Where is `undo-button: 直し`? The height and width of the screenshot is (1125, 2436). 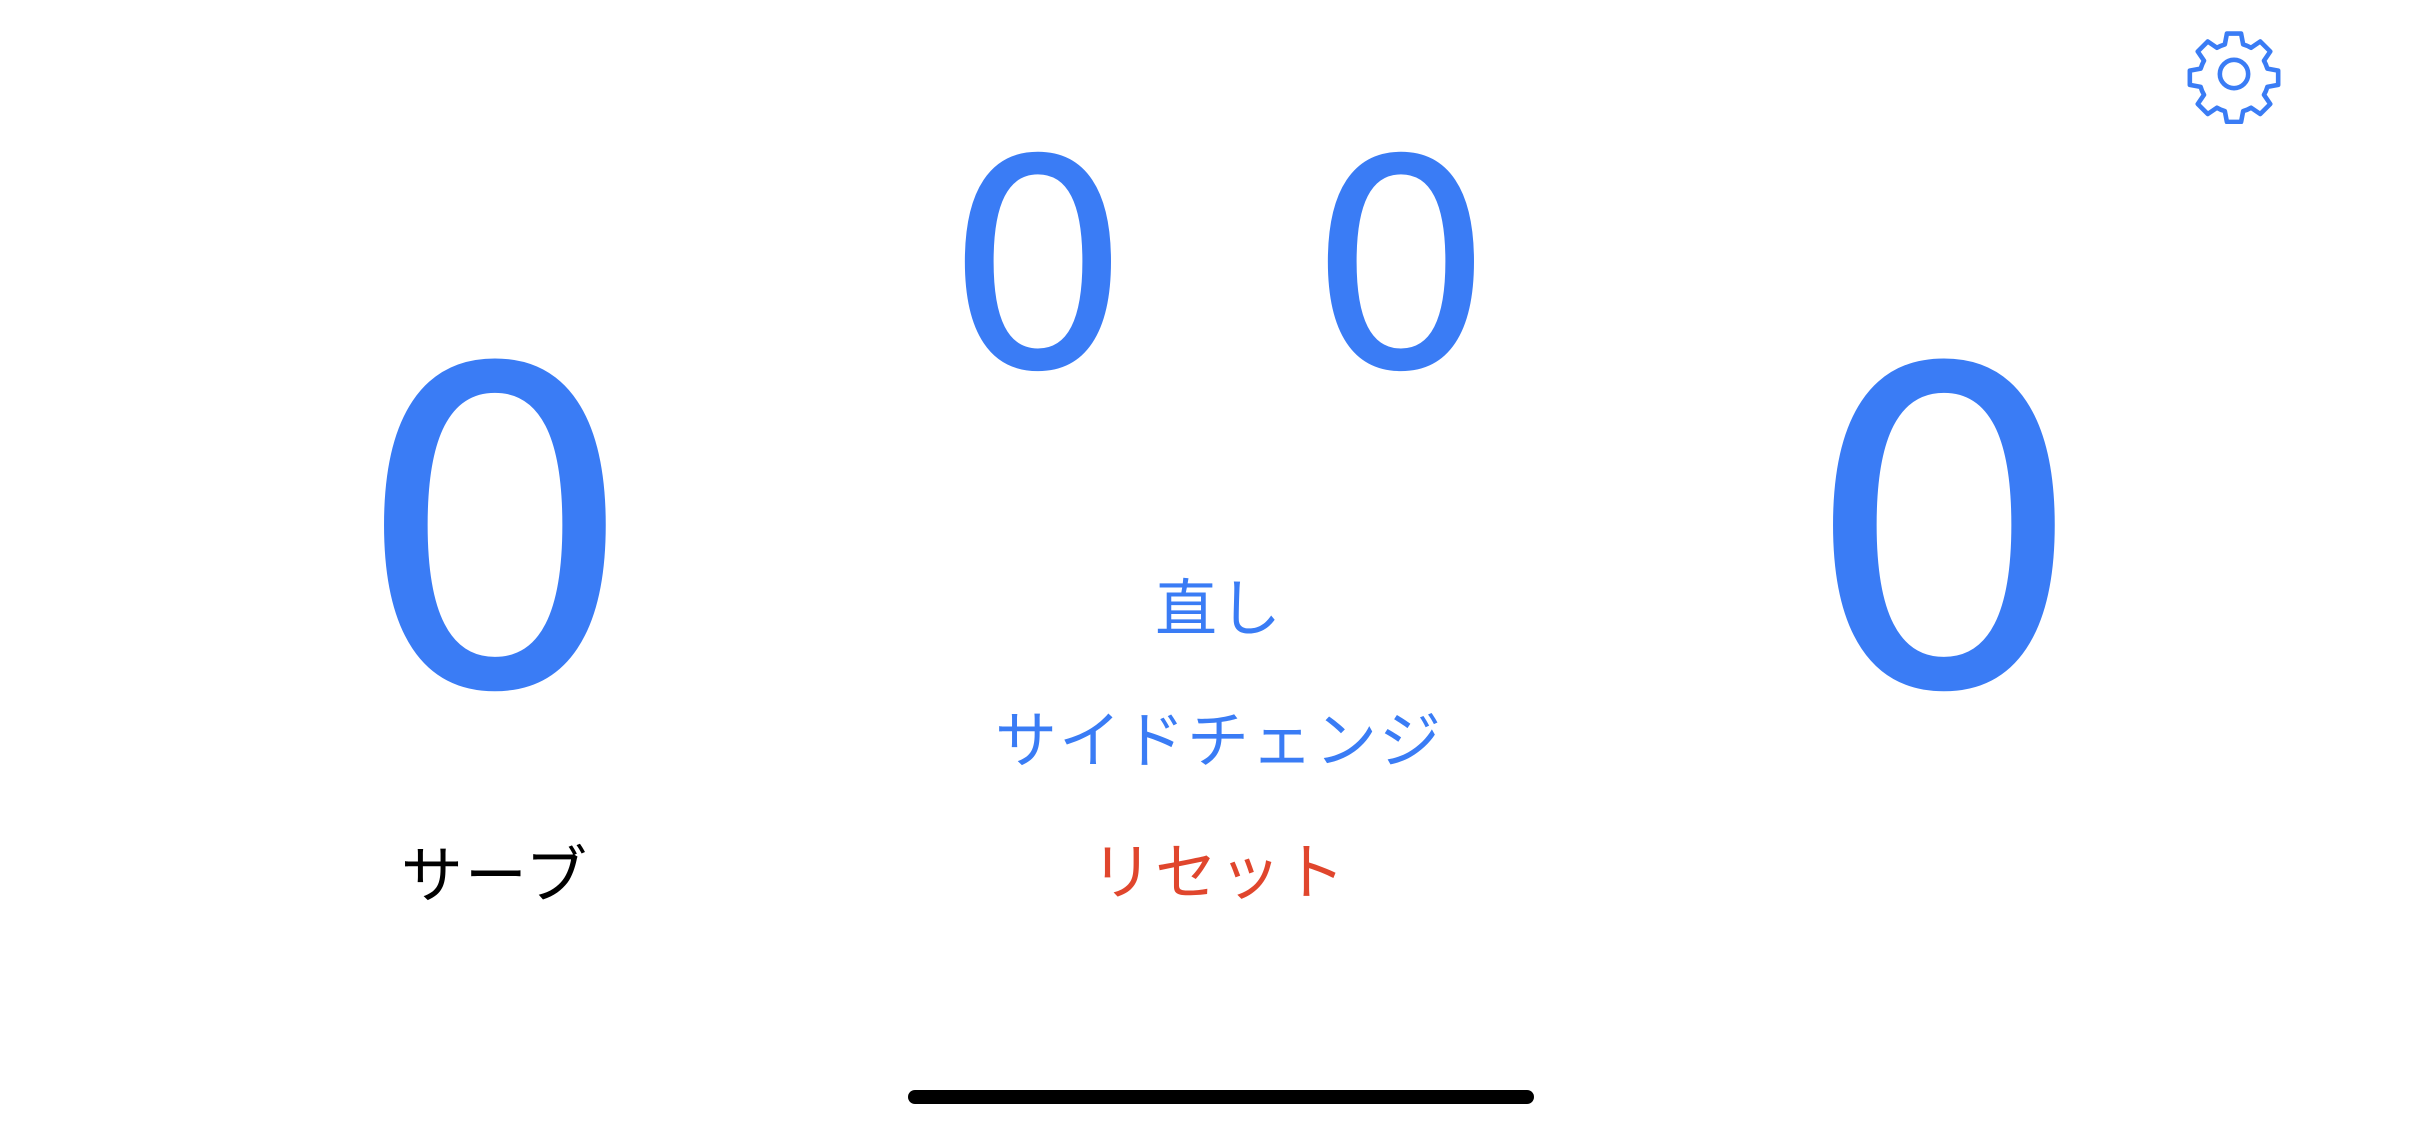
undo-button: 直し is located at coordinates (1219, 609).